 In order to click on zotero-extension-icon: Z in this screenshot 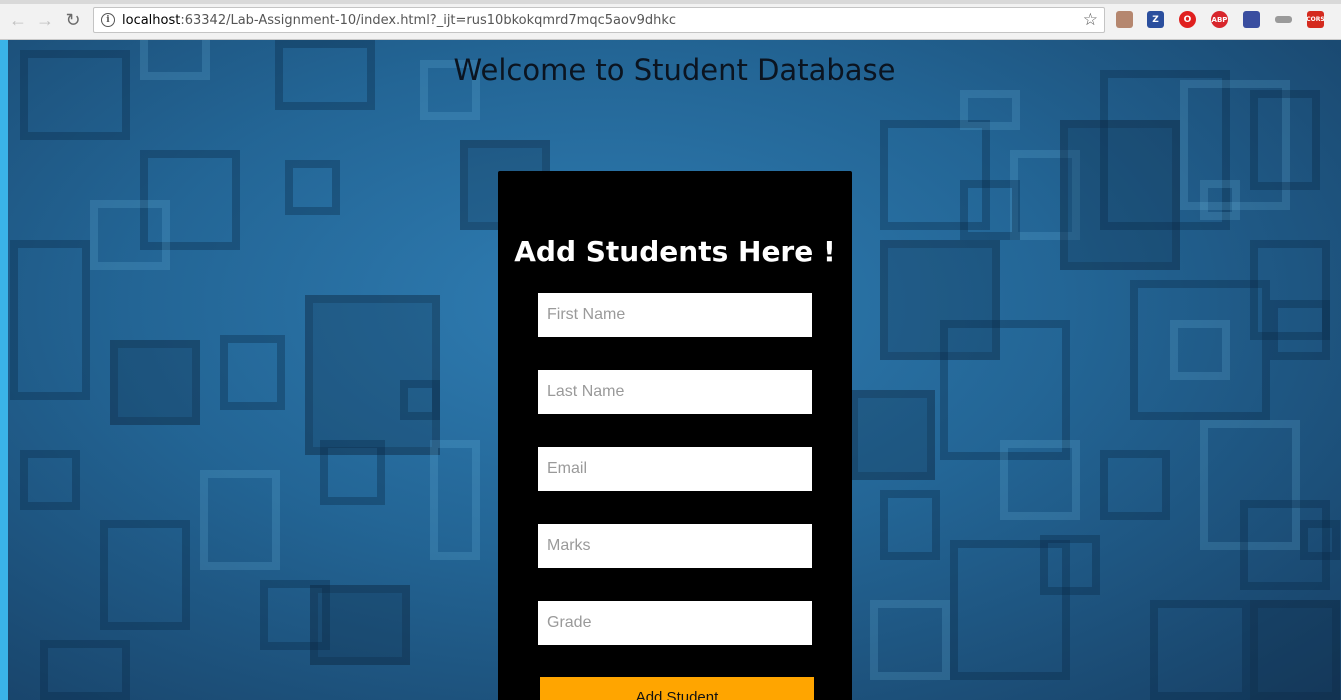, I will do `click(1155, 19)`.